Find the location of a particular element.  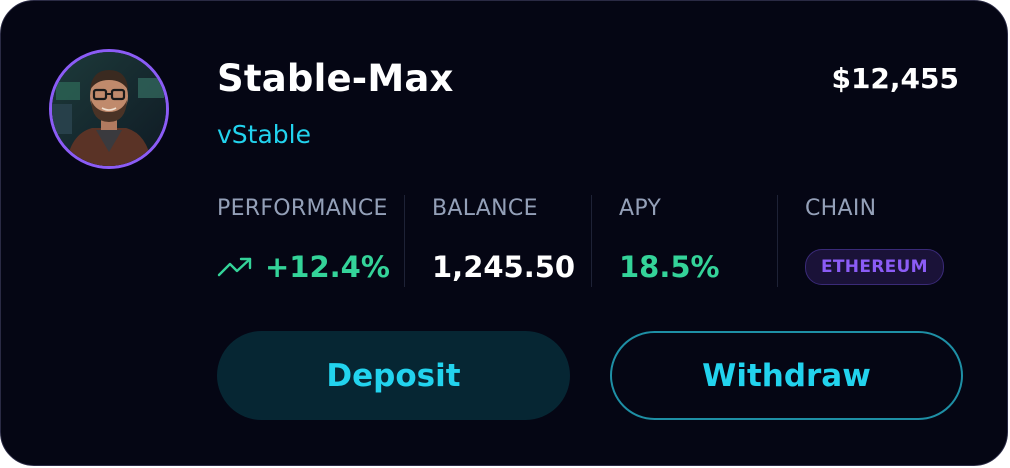

performance-value: +12.4% is located at coordinates (327, 267).